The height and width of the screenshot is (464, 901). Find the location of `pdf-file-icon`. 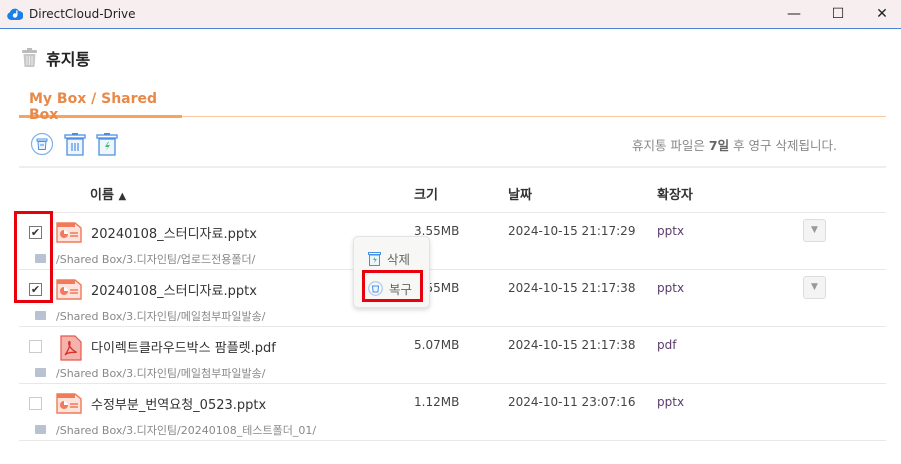

pdf-file-icon is located at coordinates (69, 348).